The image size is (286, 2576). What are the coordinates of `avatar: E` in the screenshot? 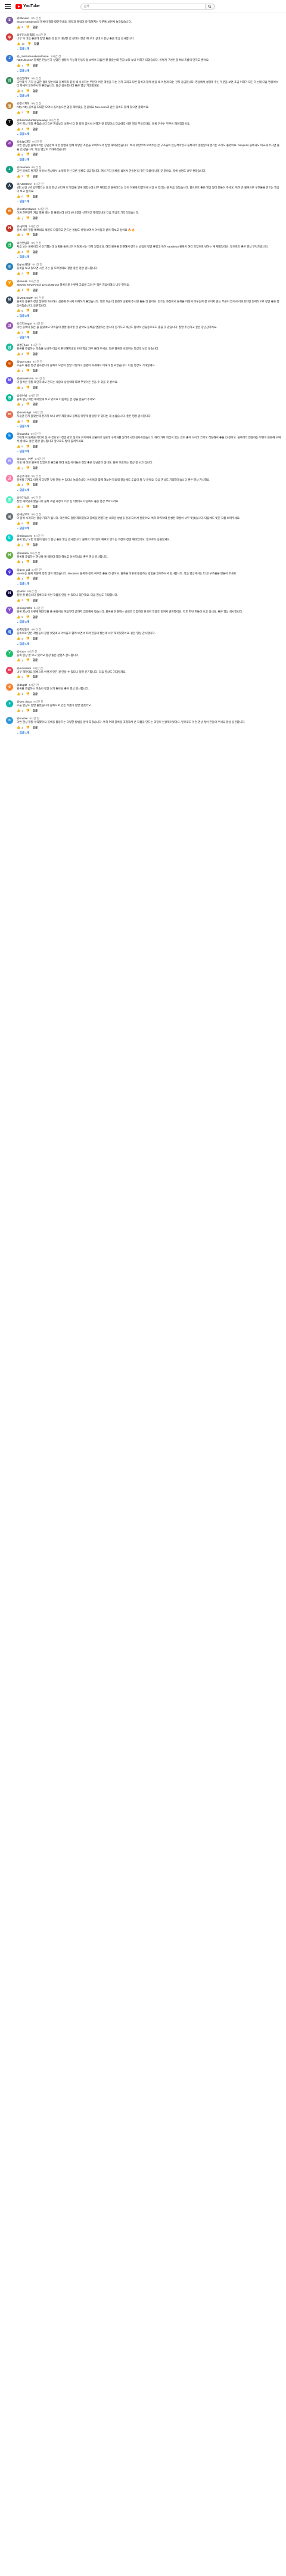 It's located at (9, 538).